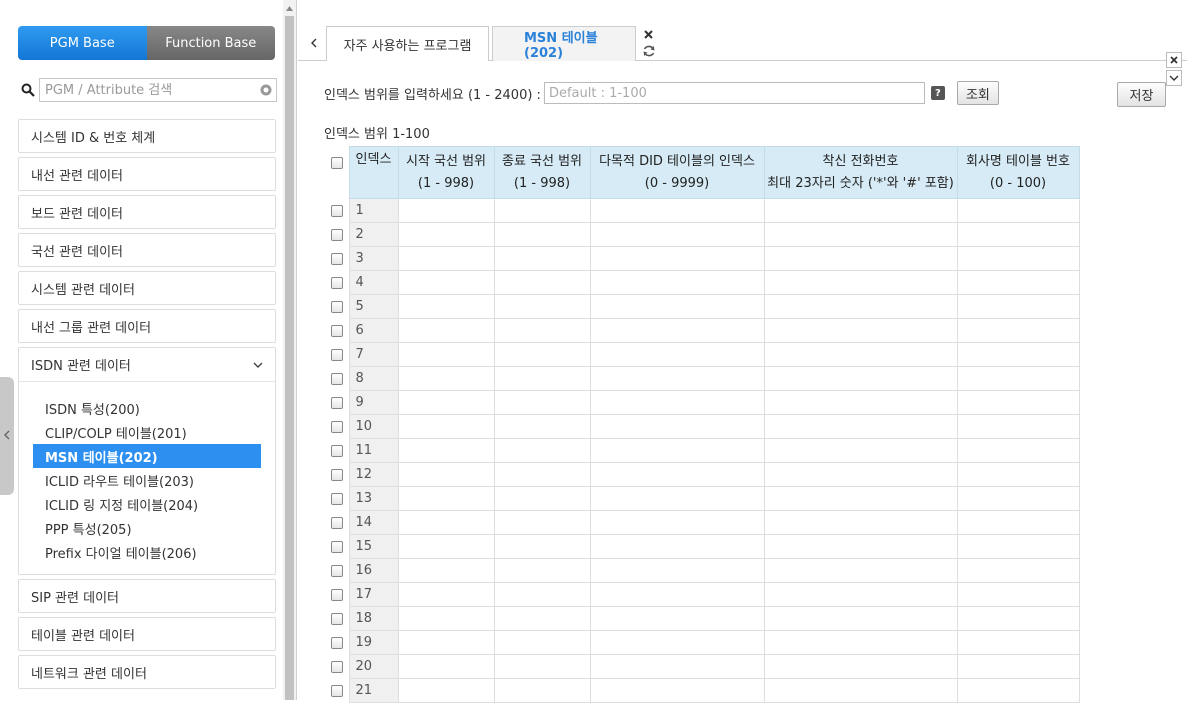 This screenshot has height=703, width=1187. What do you see at coordinates (147, 596) in the screenshot?
I see `menu-item-sip: SIP 관련 데이터` at bounding box center [147, 596].